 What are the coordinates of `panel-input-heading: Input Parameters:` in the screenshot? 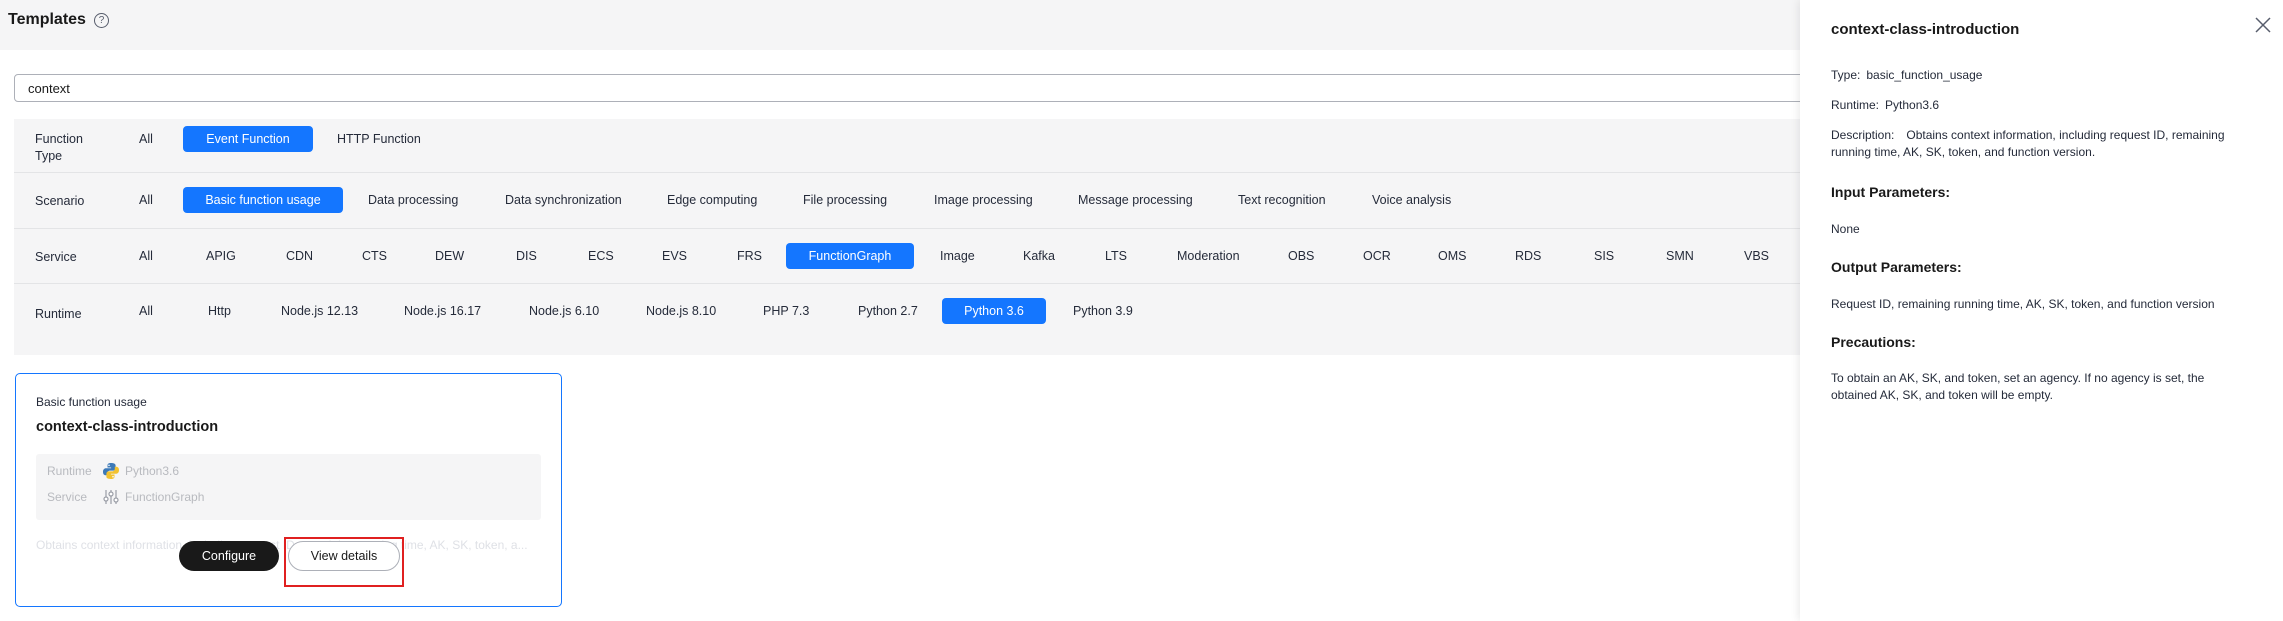 It's located at (1891, 192).